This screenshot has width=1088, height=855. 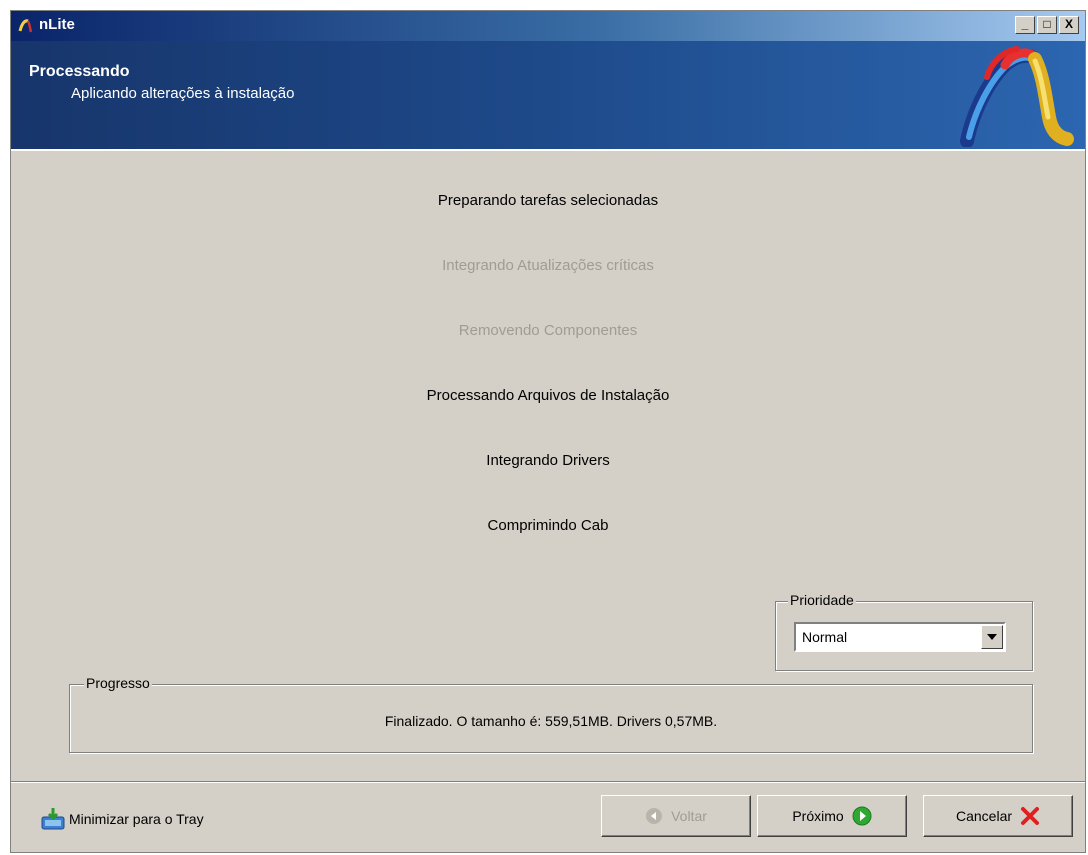 I want to click on priority-label: Prioridade, so click(x=822, y=600).